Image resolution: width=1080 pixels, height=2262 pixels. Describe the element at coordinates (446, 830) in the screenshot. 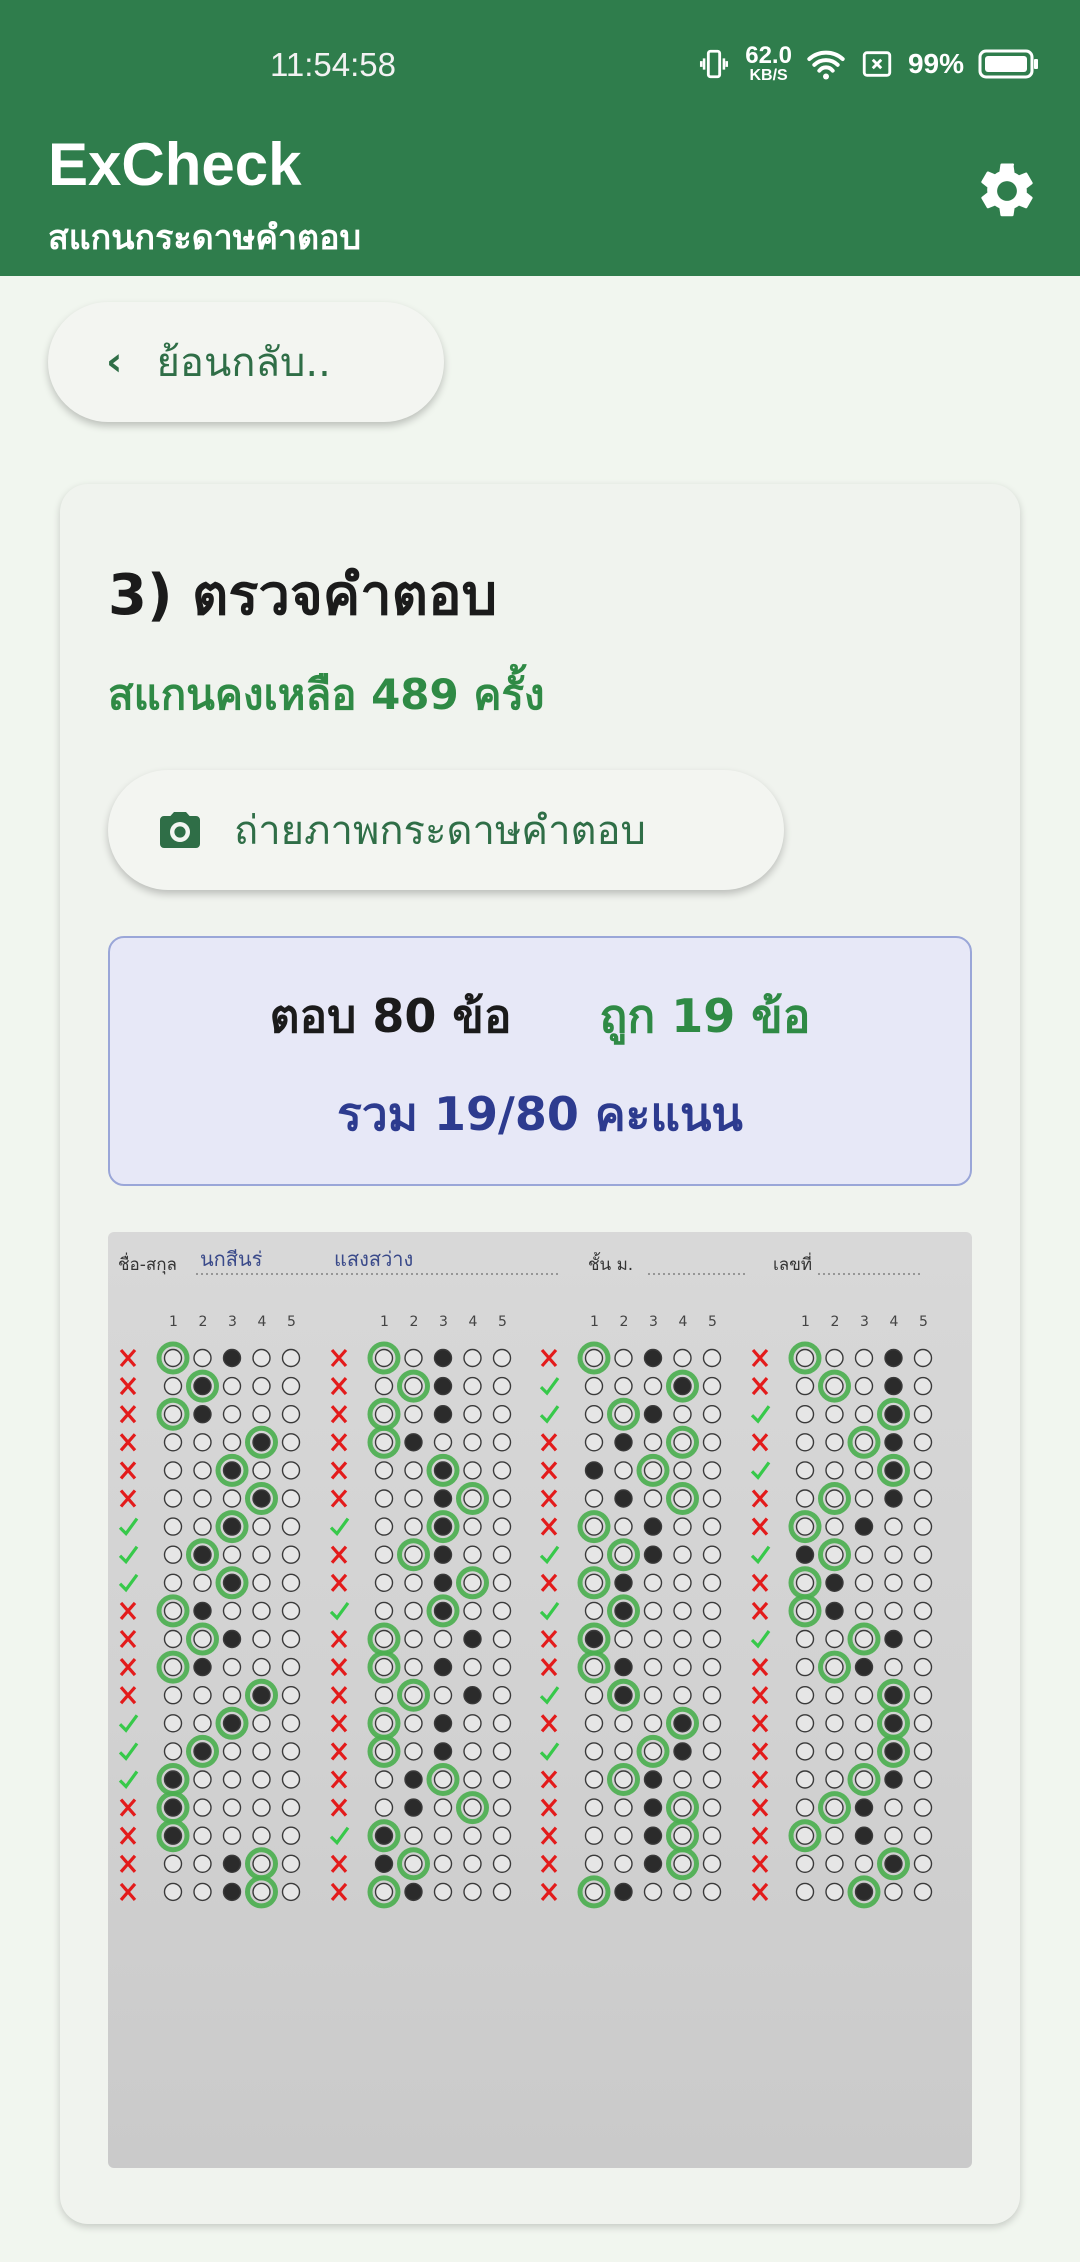

I see `take-photo-button: ถ่ายภาพกระดาษคำตอบ` at that location.